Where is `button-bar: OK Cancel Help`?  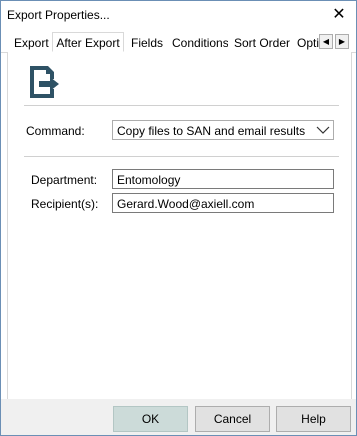 button-bar: OK Cancel Help is located at coordinates (178, 417).